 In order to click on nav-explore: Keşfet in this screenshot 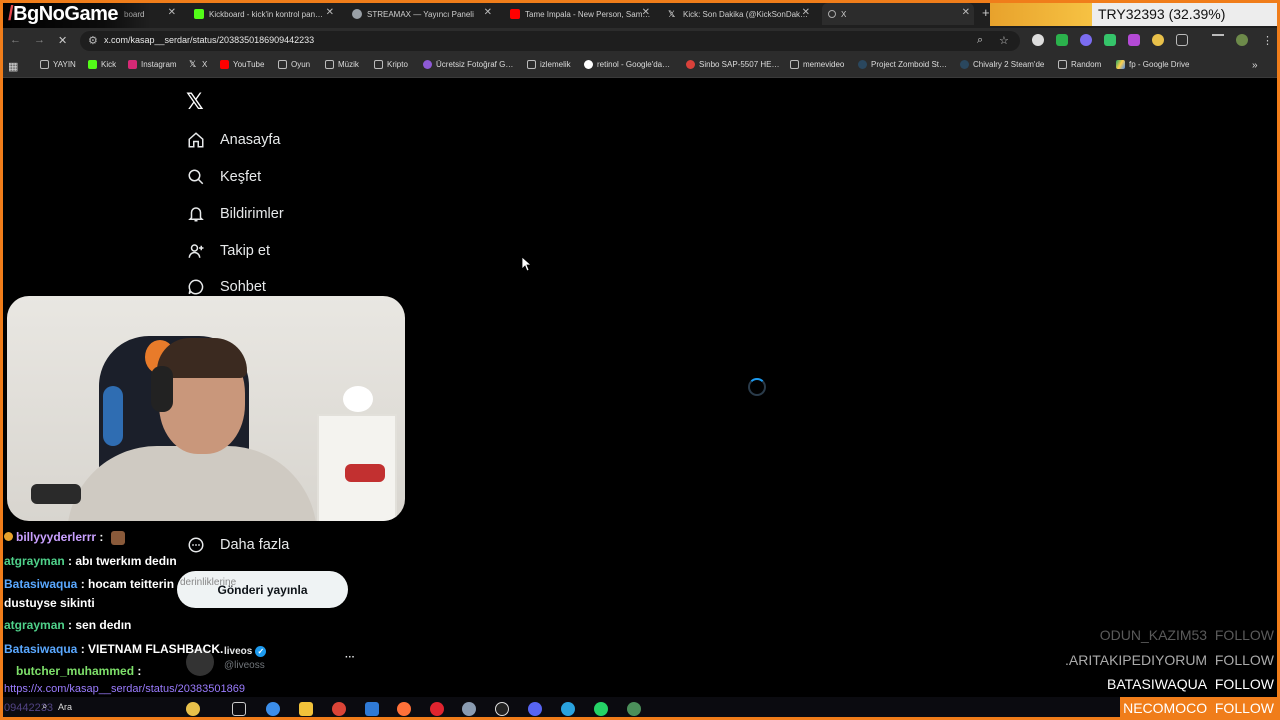, I will do `click(223, 177)`.